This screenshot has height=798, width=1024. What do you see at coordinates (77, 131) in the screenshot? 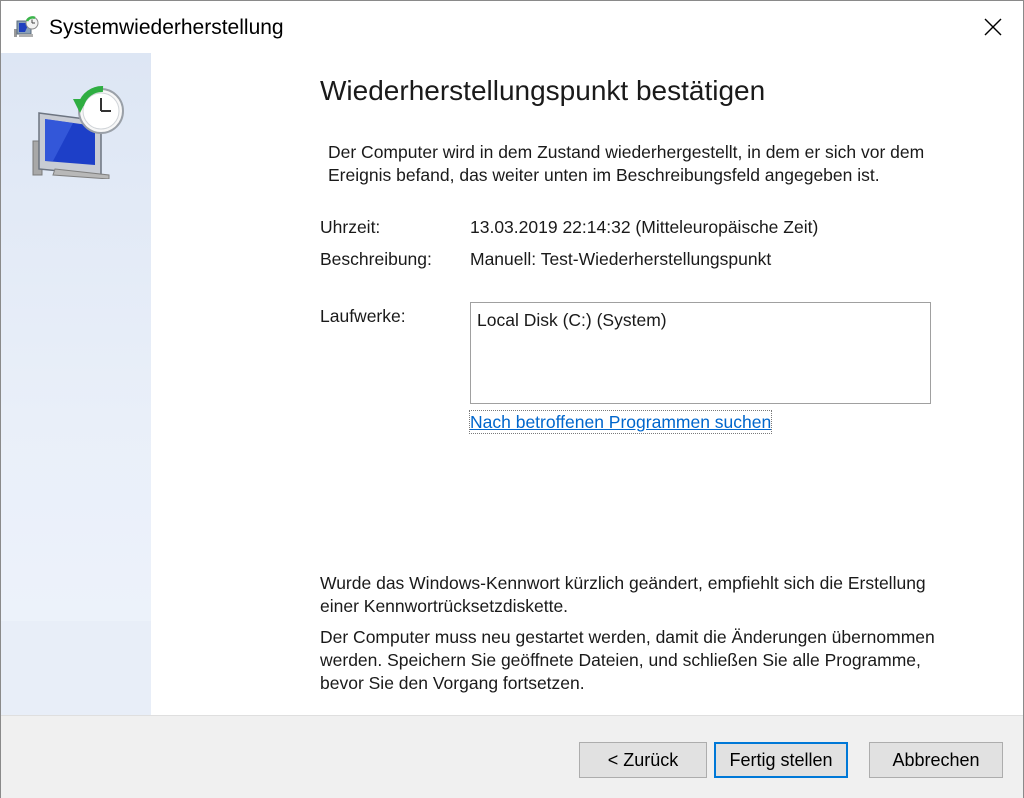
I see `system-restore-large-icon` at bounding box center [77, 131].